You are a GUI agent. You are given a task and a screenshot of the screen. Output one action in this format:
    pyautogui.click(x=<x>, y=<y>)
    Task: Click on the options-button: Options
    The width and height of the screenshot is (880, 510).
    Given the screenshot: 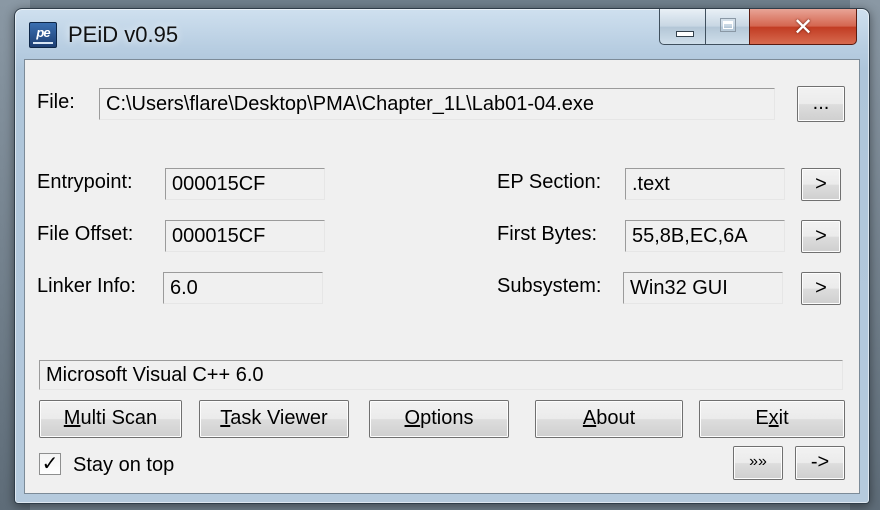 What is the action you would take?
    pyautogui.click(x=439, y=419)
    